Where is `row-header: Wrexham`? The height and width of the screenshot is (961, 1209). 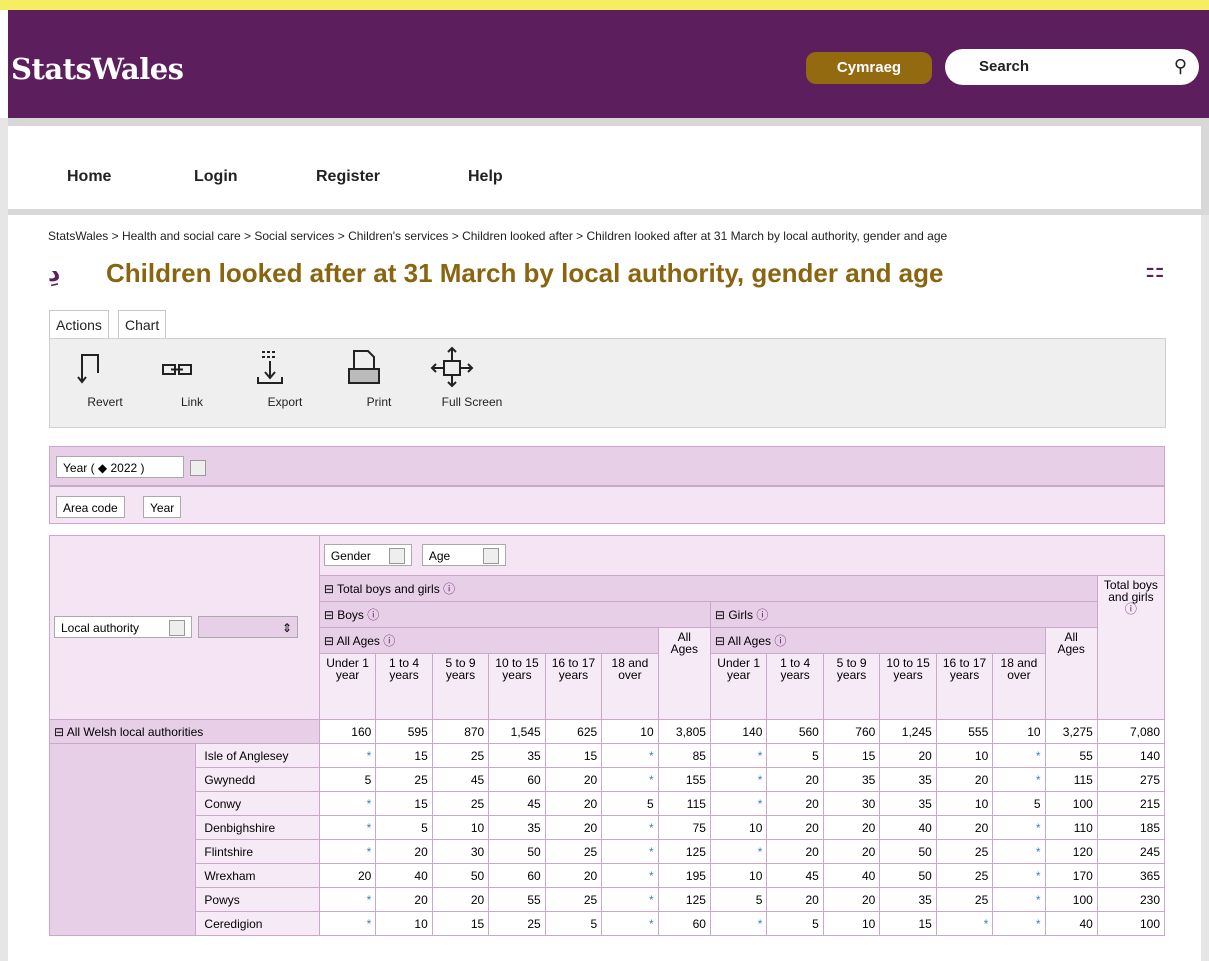 row-header: Wrexham is located at coordinates (257, 875).